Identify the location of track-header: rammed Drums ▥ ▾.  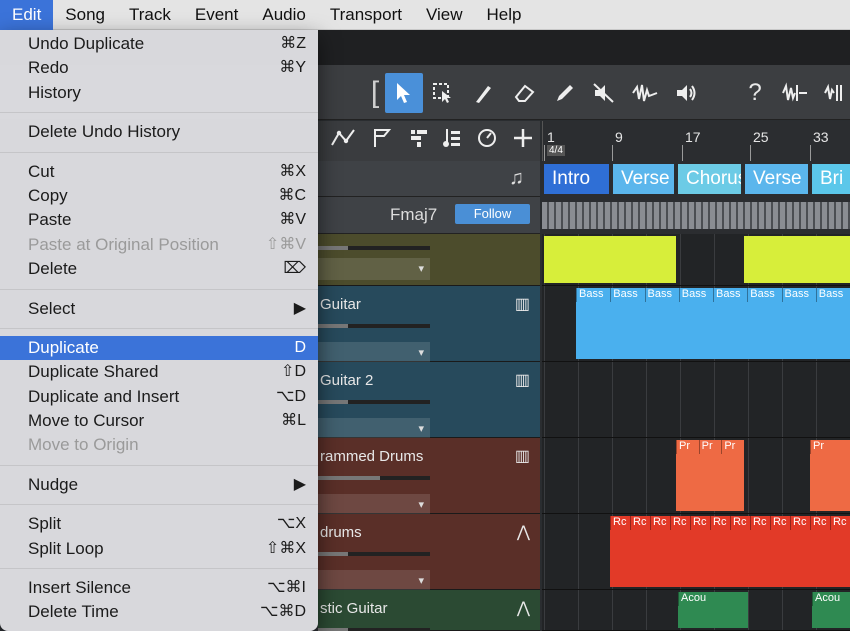
(429, 477).